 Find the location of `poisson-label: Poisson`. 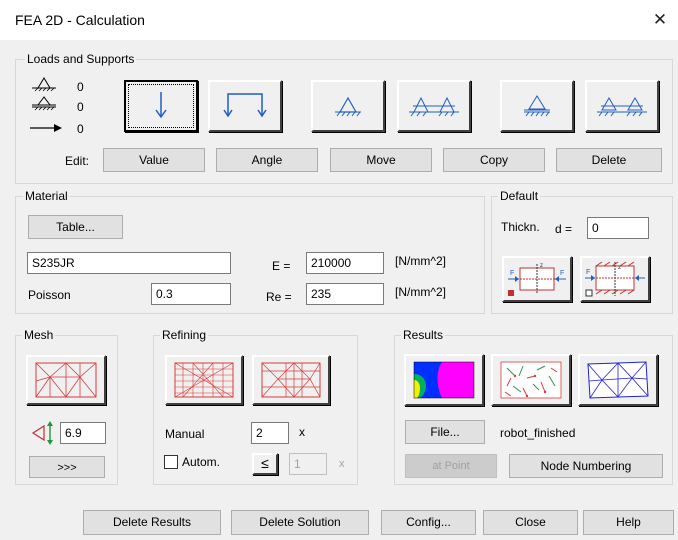

poisson-label: Poisson is located at coordinates (49, 295).